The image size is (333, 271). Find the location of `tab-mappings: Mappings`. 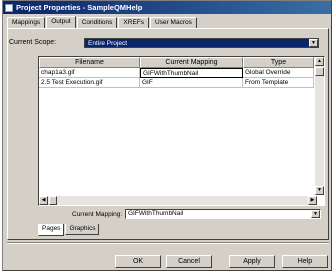

tab-mappings: Mappings is located at coordinates (26, 22).